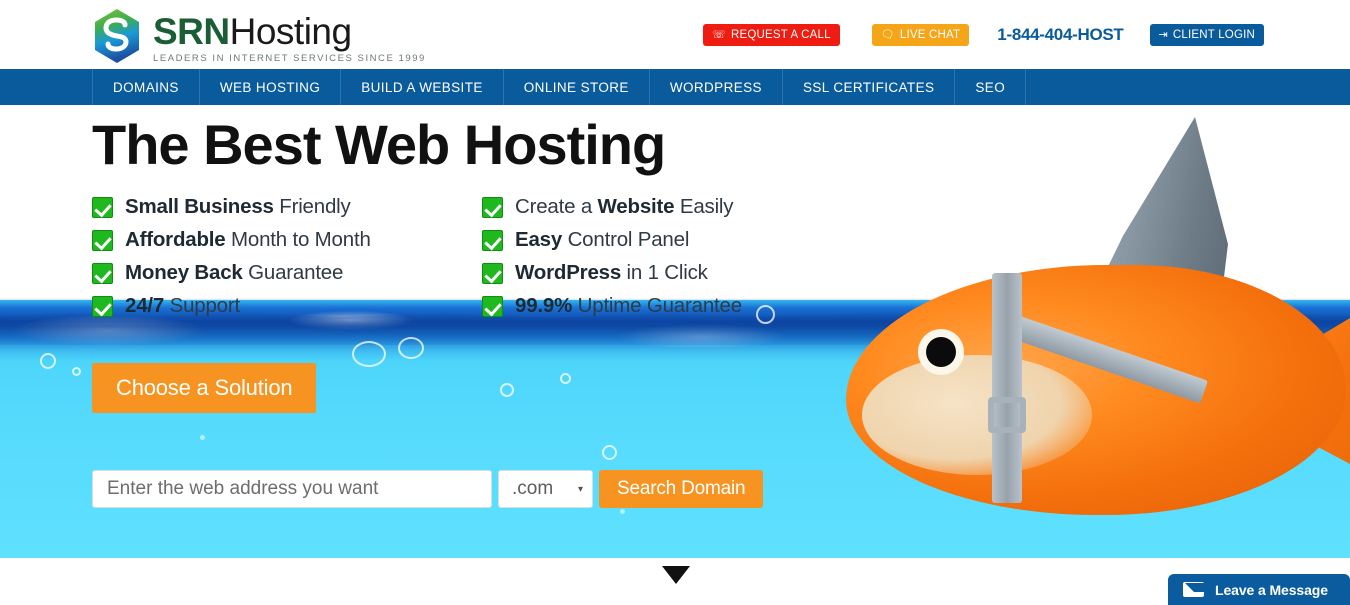 The height and width of the screenshot is (605, 1350). What do you see at coordinates (298, 239) in the screenshot?
I see `feature-rest: Month to Month` at bounding box center [298, 239].